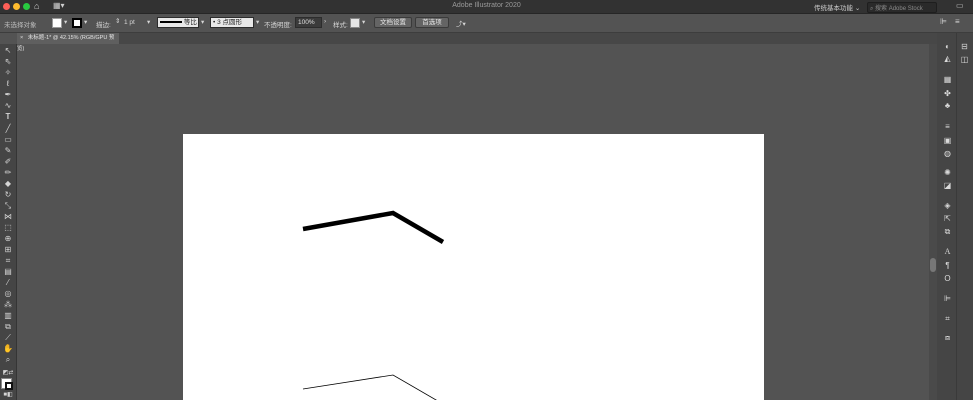 This screenshot has height=400, width=973. What do you see at coordinates (947, 106) in the screenshot?
I see `symbols-icon: ♣` at bounding box center [947, 106].